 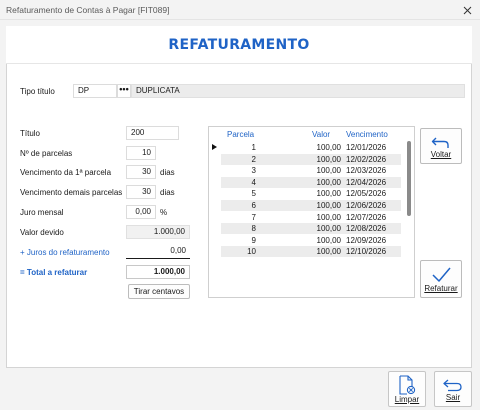 I want to click on table-row: 5 100,00 12/05/2026, so click(x=311, y=193).